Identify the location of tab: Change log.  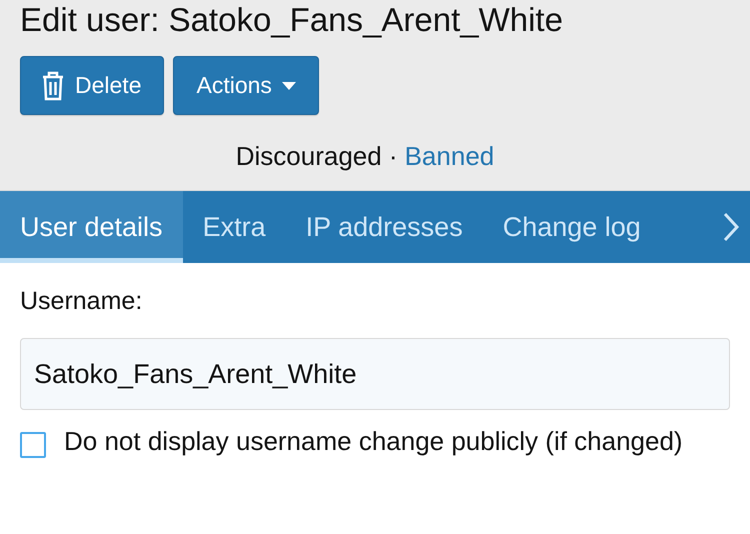
(571, 227).